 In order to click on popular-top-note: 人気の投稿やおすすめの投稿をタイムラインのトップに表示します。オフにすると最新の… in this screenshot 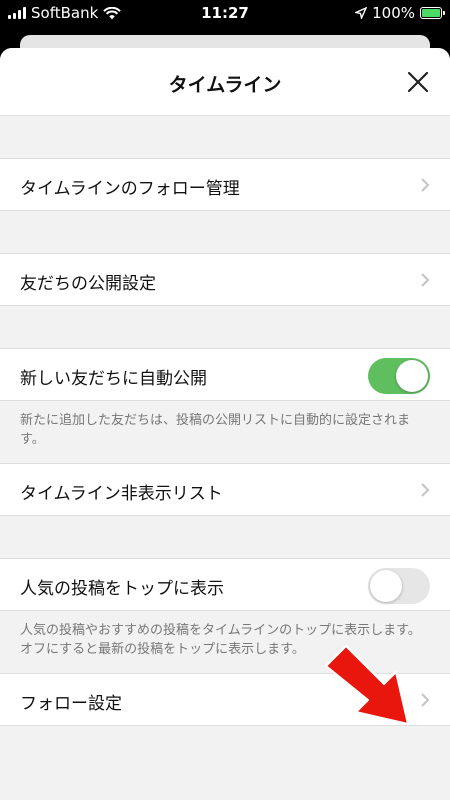, I will do `click(225, 642)`.